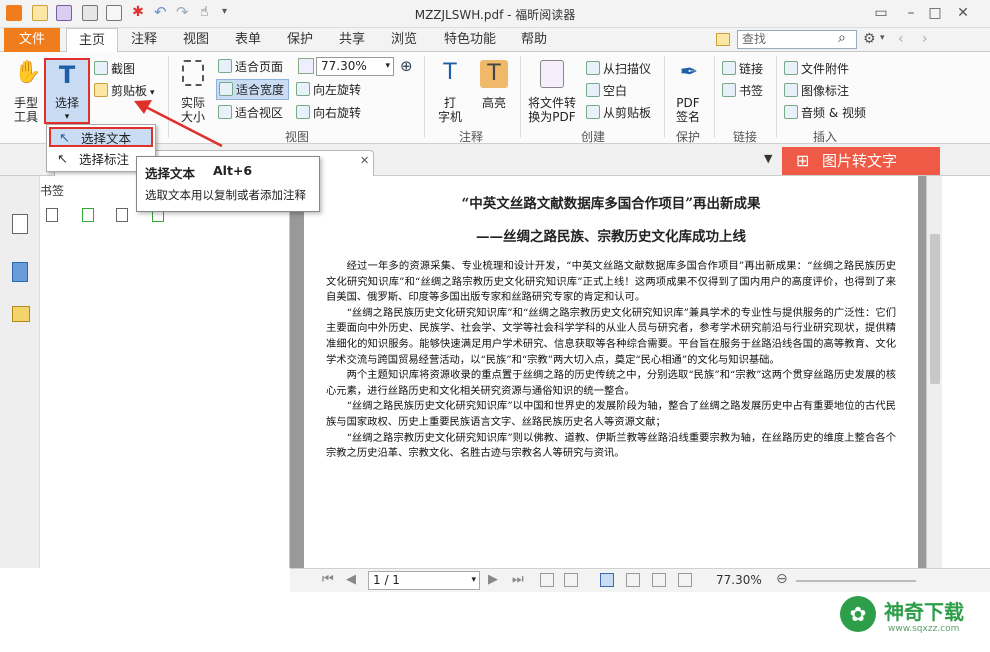 The width and height of the screenshot is (990, 652). I want to click on convert-pdf-icon, so click(552, 74).